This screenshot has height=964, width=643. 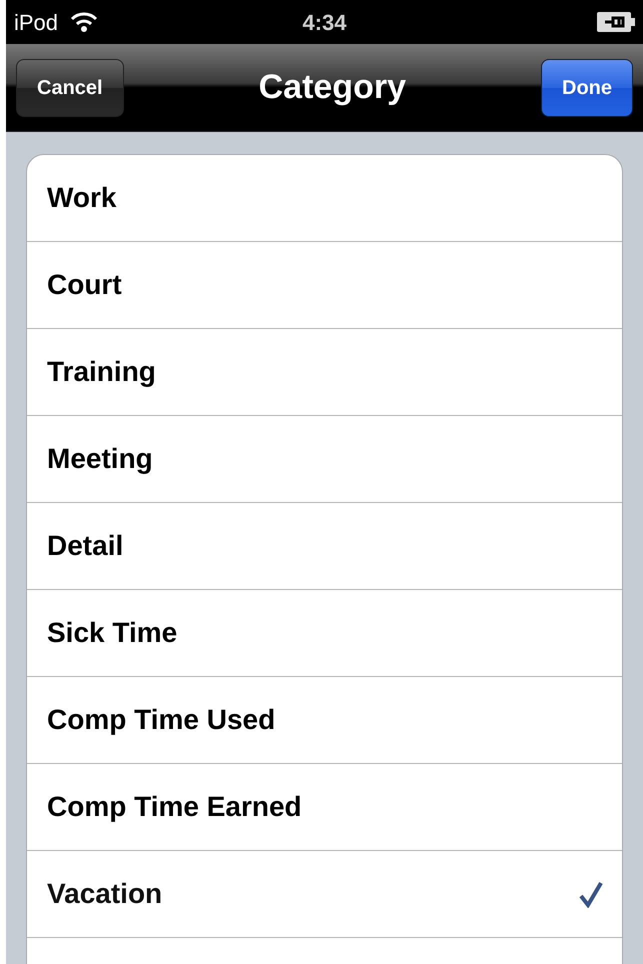 What do you see at coordinates (324, 633) in the screenshot?
I see `category-row: Sick Time` at bounding box center [324, 633].